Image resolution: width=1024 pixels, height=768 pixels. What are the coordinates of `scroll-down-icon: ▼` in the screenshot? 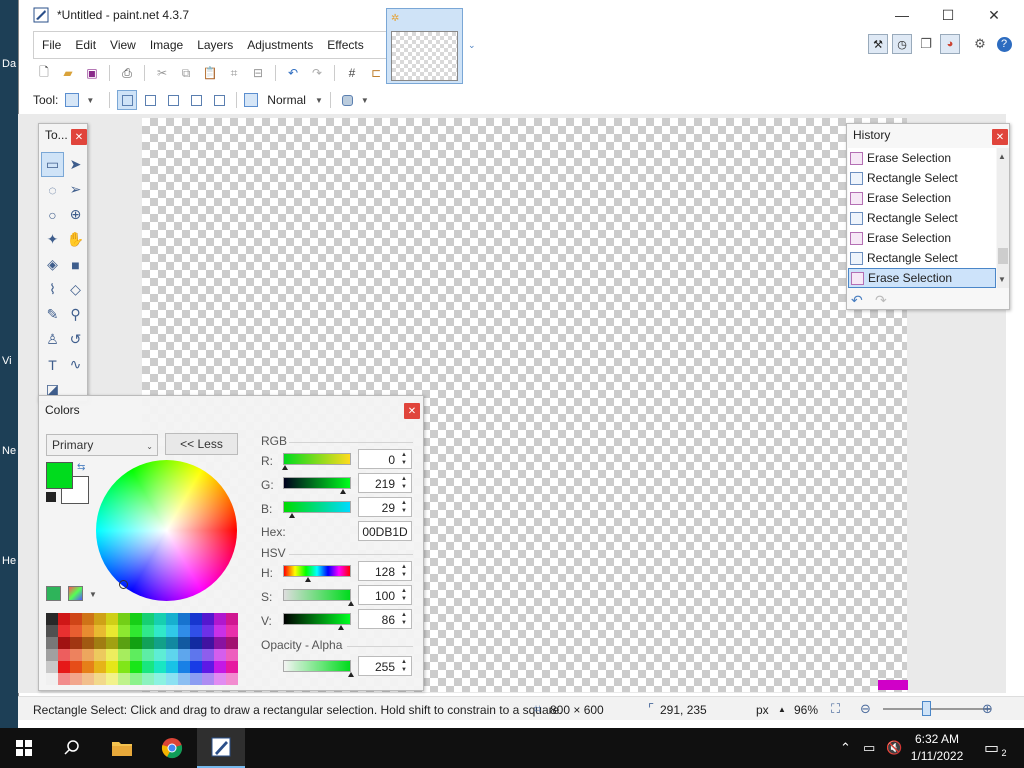 It's located at (1002, 279).